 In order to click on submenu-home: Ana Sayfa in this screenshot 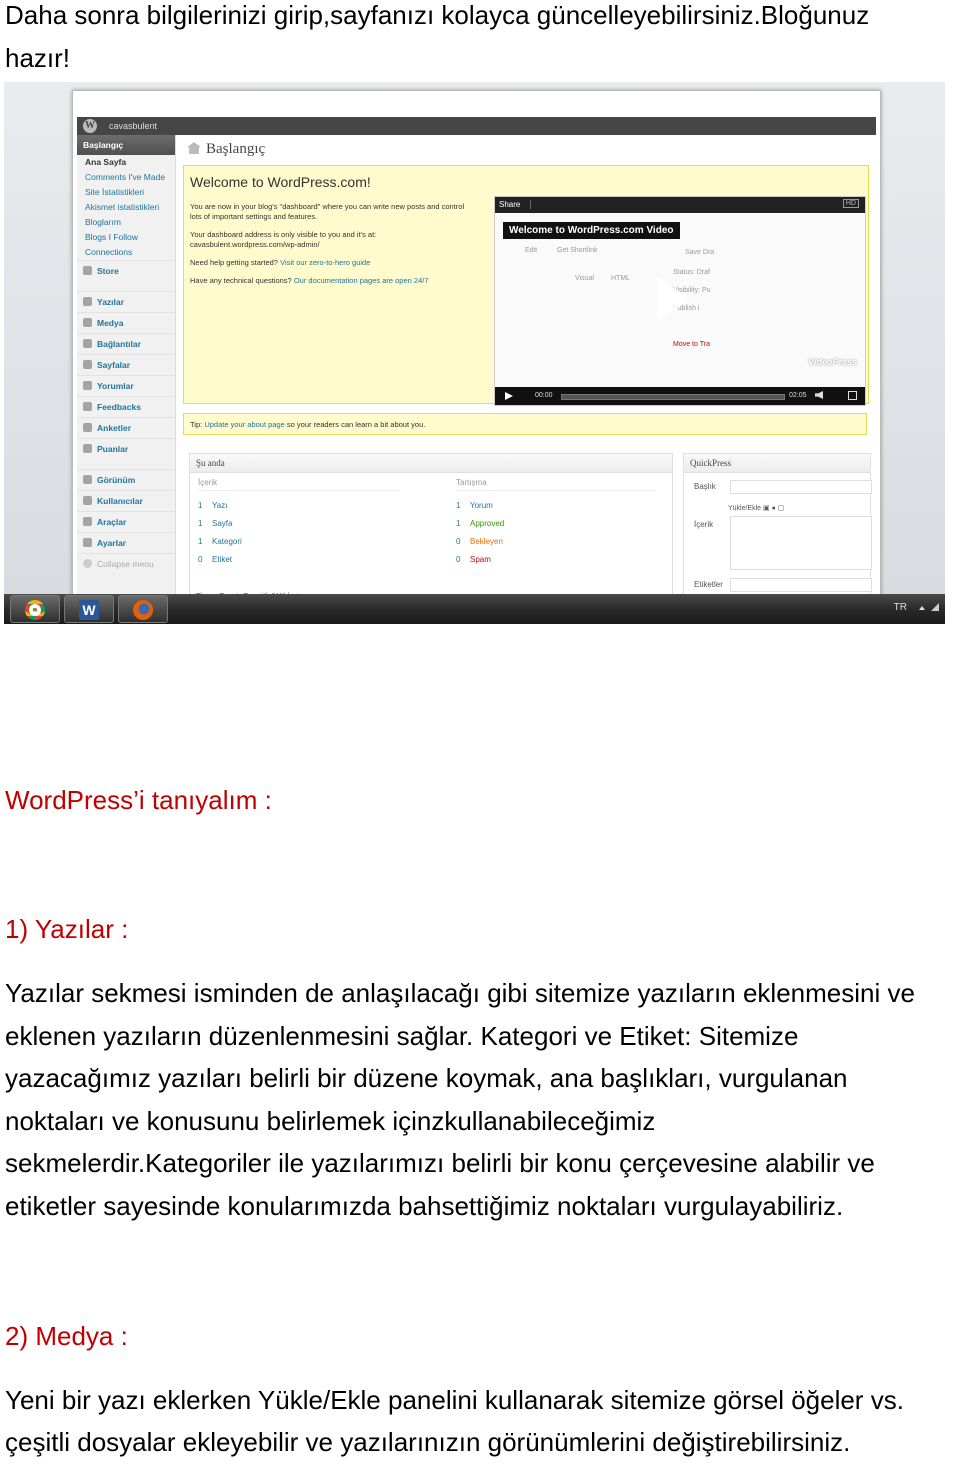, I will do `click(126, 162)`.